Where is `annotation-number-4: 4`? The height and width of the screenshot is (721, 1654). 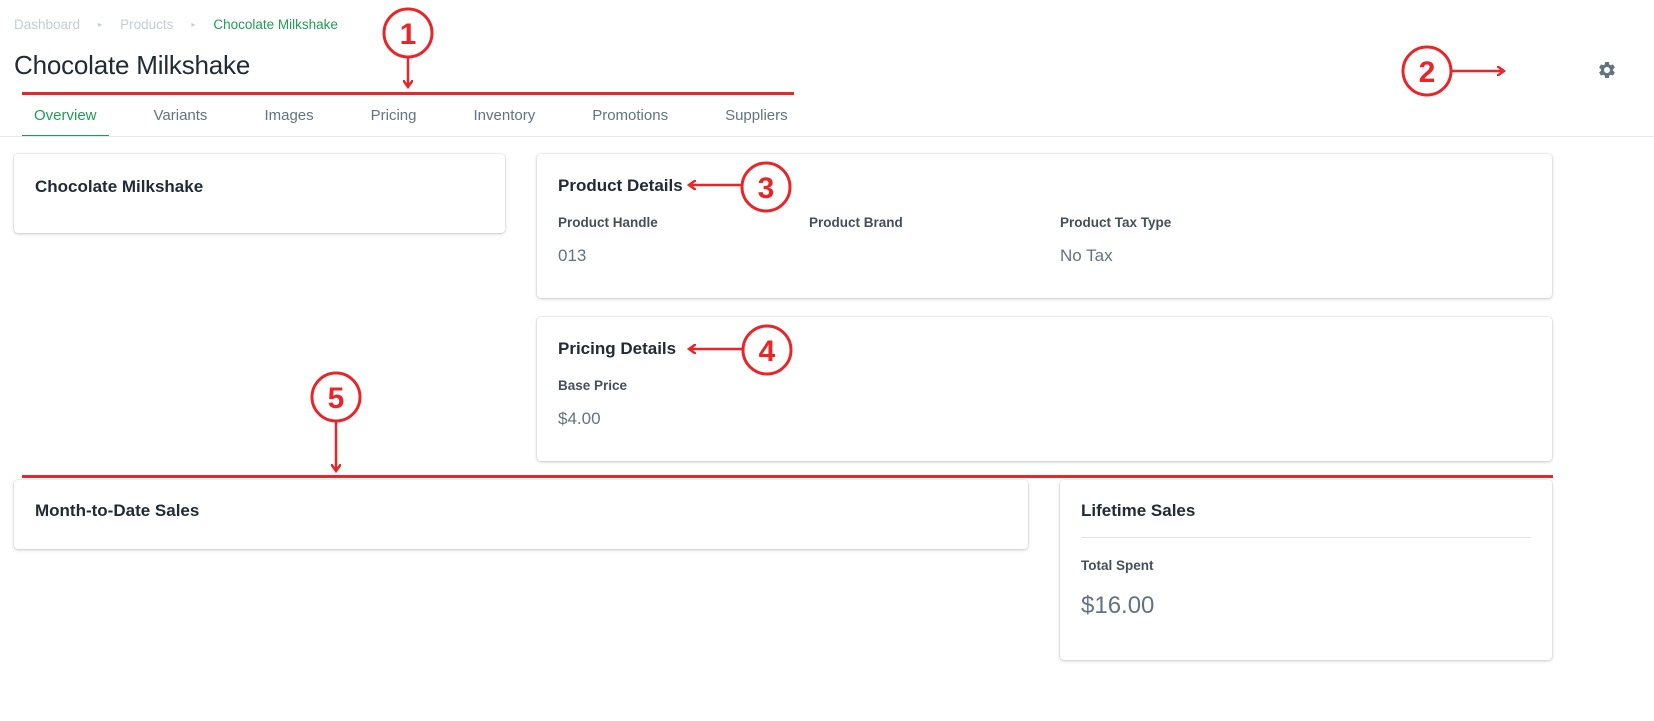
annotation-number-4: 4 is located at coordinates (767, 351).